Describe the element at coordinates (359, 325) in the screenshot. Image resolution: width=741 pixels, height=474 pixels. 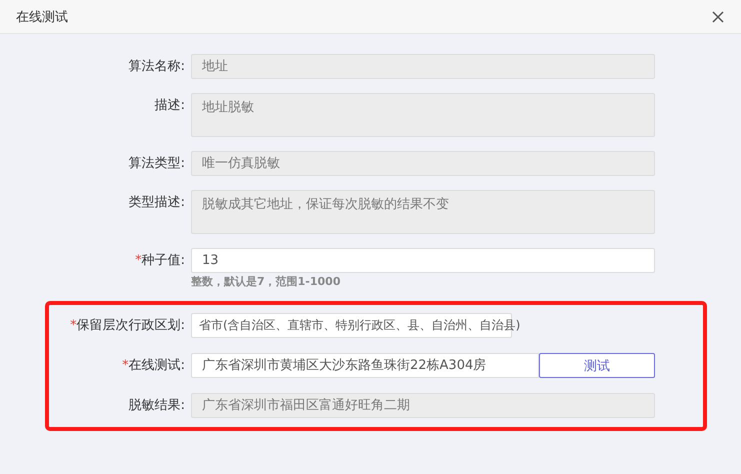
I see `select-value: 省市(含自治区、直辖市、特别行政区、县、自治州、自治县)` at that location.